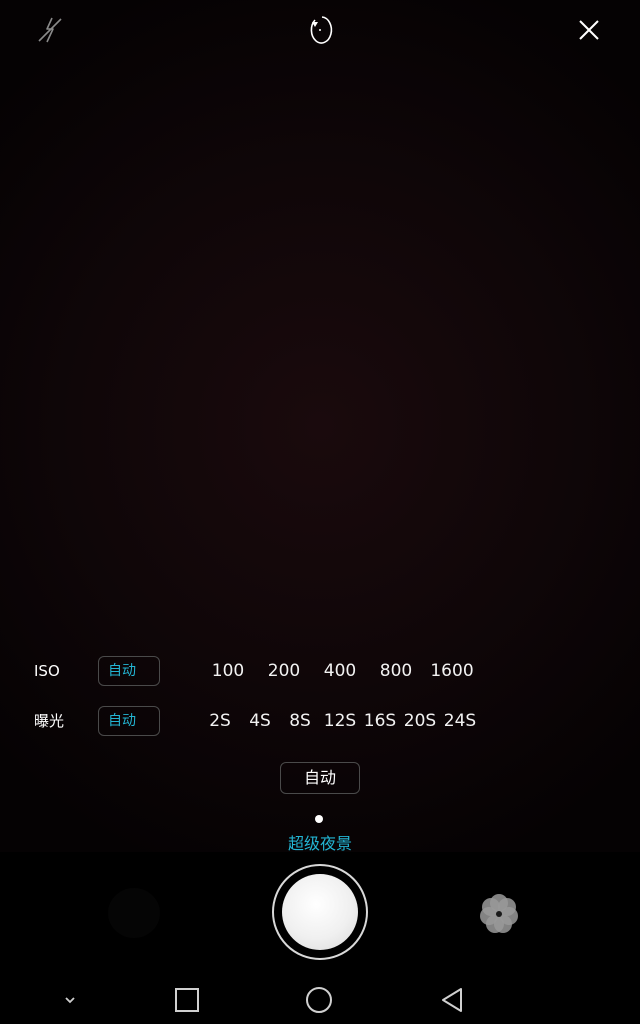 The image size is (640, 1024). I want to click on home-icon, so click(319, 1000).